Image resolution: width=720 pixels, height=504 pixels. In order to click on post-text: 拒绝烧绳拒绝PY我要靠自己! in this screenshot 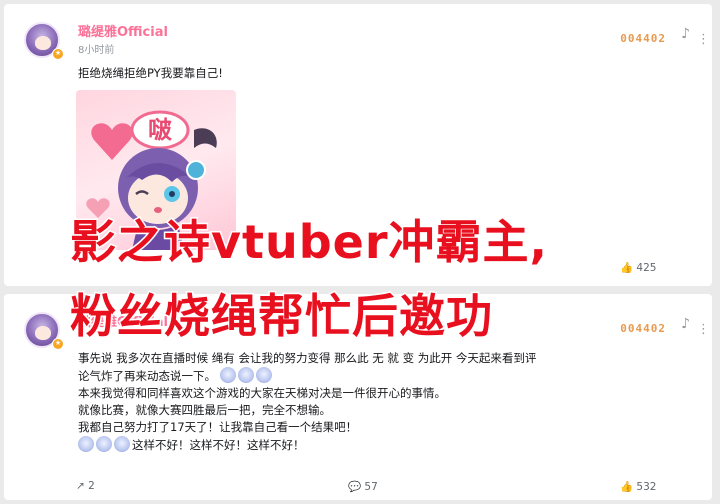, I will do `click(150, 73)`.